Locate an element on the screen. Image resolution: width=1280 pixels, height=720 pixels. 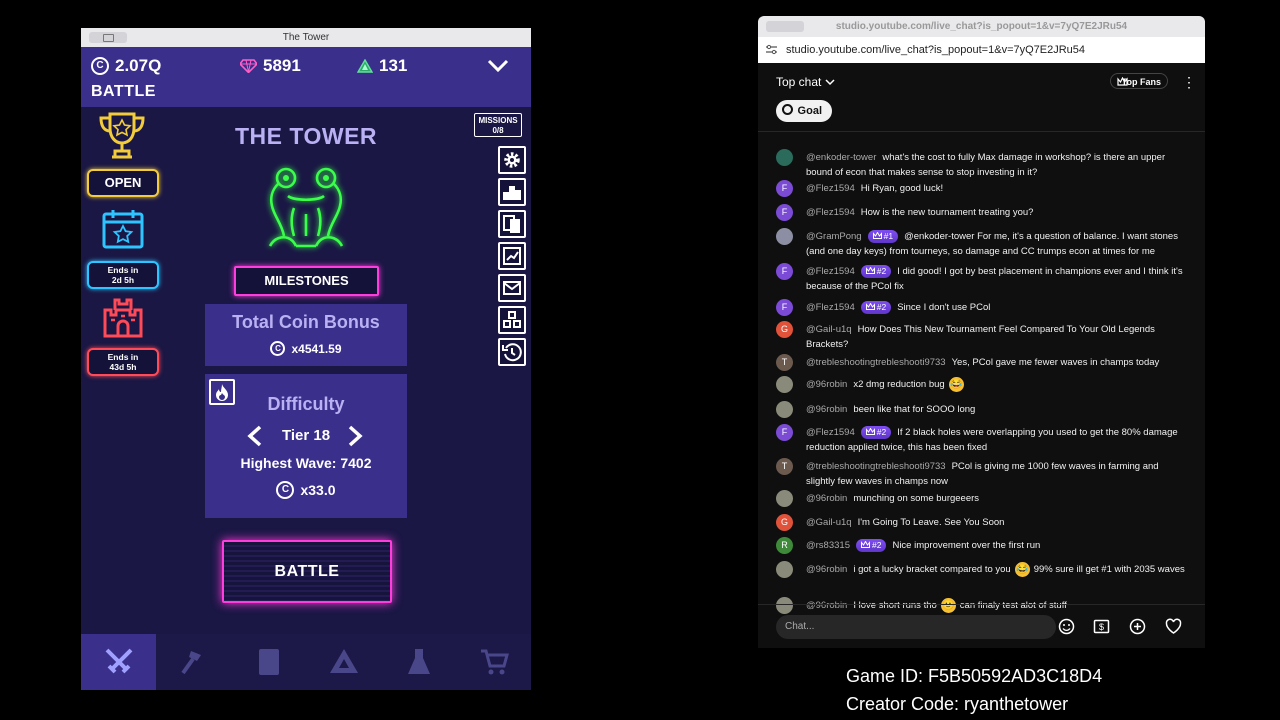
nav-labs is located at coordinates (418, 662).